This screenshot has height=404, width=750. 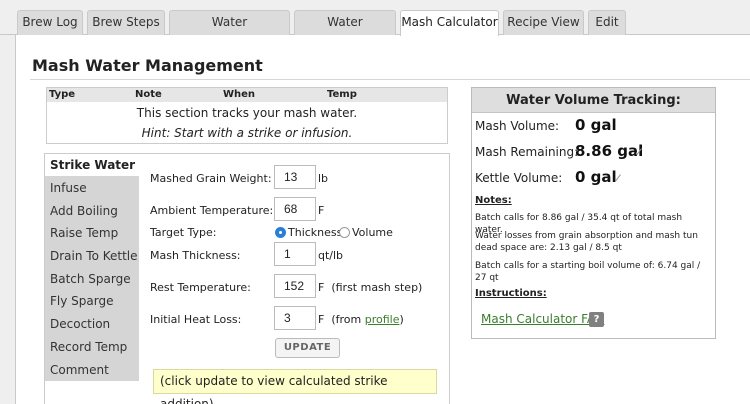 I want to click on mash-calculator-faq-link: Mash Calculator FAQ, so click(x=542, y=319).